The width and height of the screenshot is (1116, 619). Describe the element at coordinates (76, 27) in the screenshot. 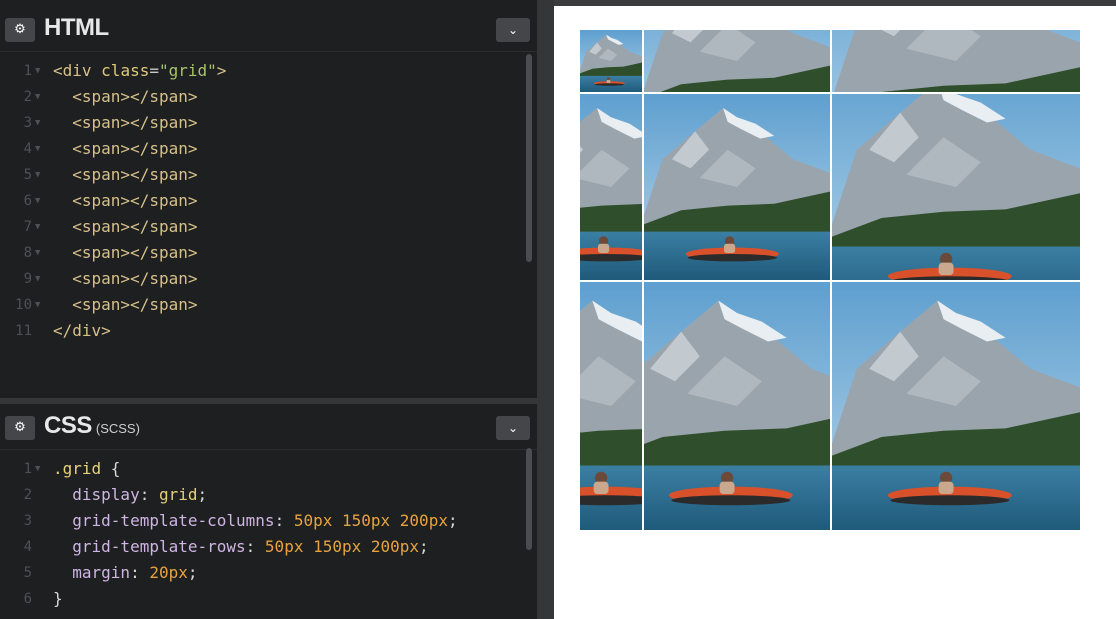

I see `html-panel-title: HTML` at that location.